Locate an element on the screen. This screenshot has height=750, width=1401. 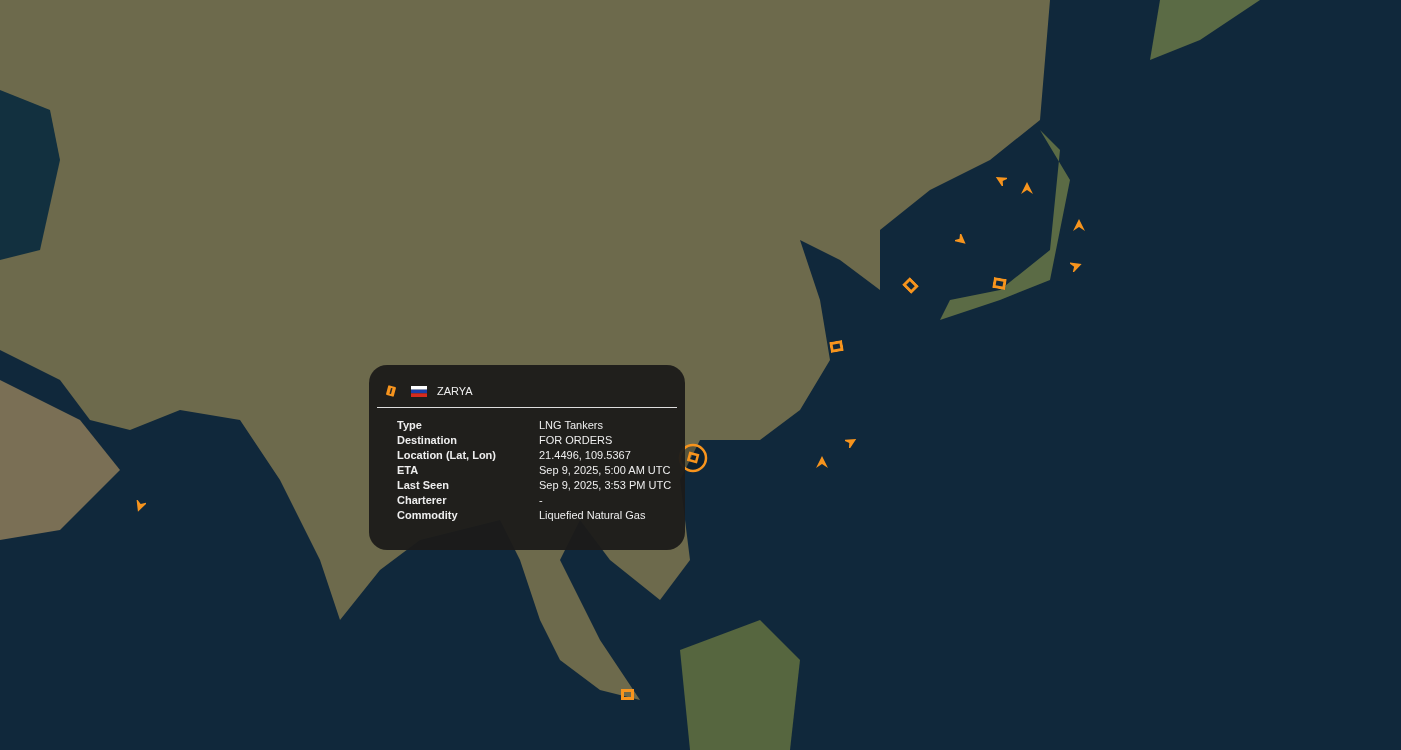
detail-value: - is located at coordinates (541, 500).